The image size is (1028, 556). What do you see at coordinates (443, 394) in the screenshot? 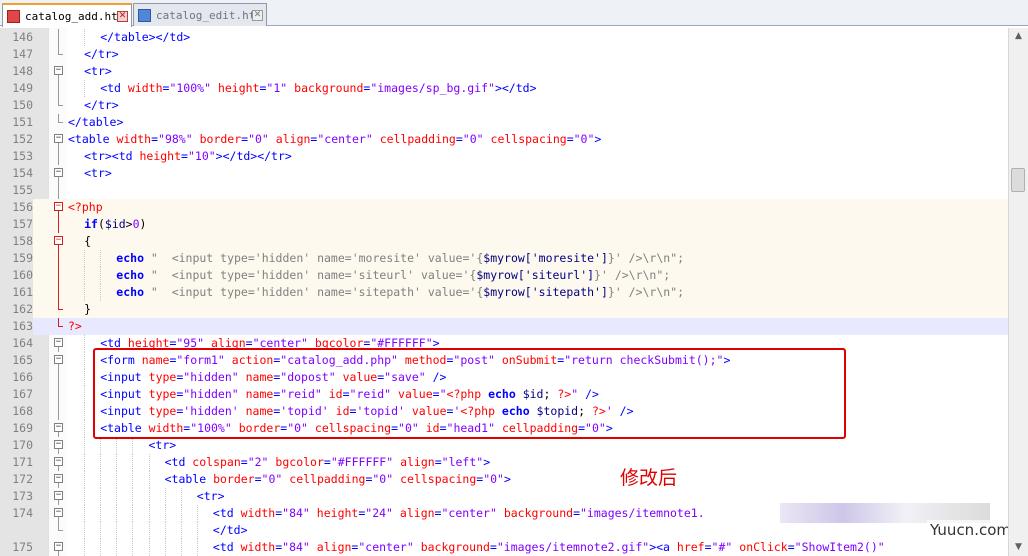
I see `code-token: "` at bounding box center [443, 394].